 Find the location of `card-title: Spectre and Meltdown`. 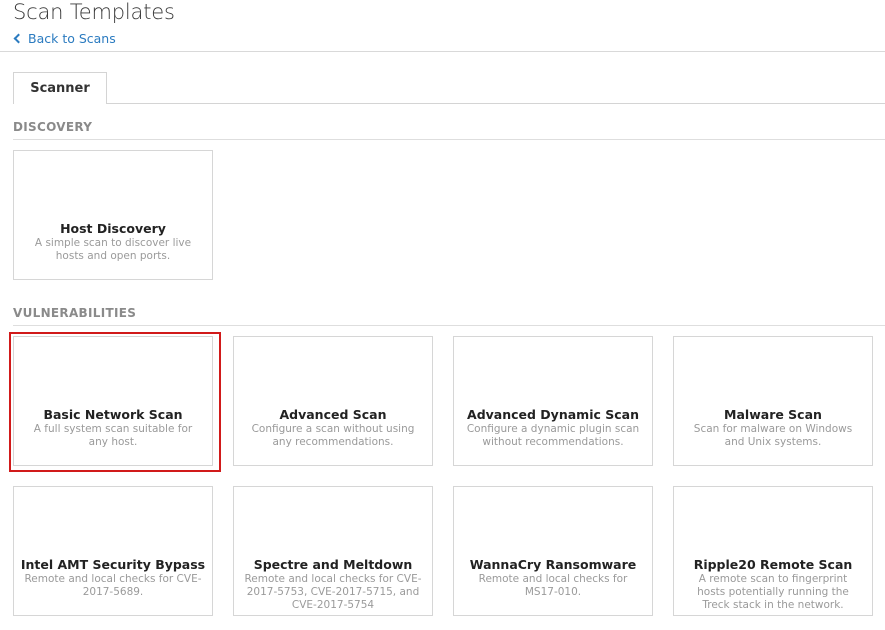

card-title: Spectre and Meltdown is located at coordinates (333, 564).